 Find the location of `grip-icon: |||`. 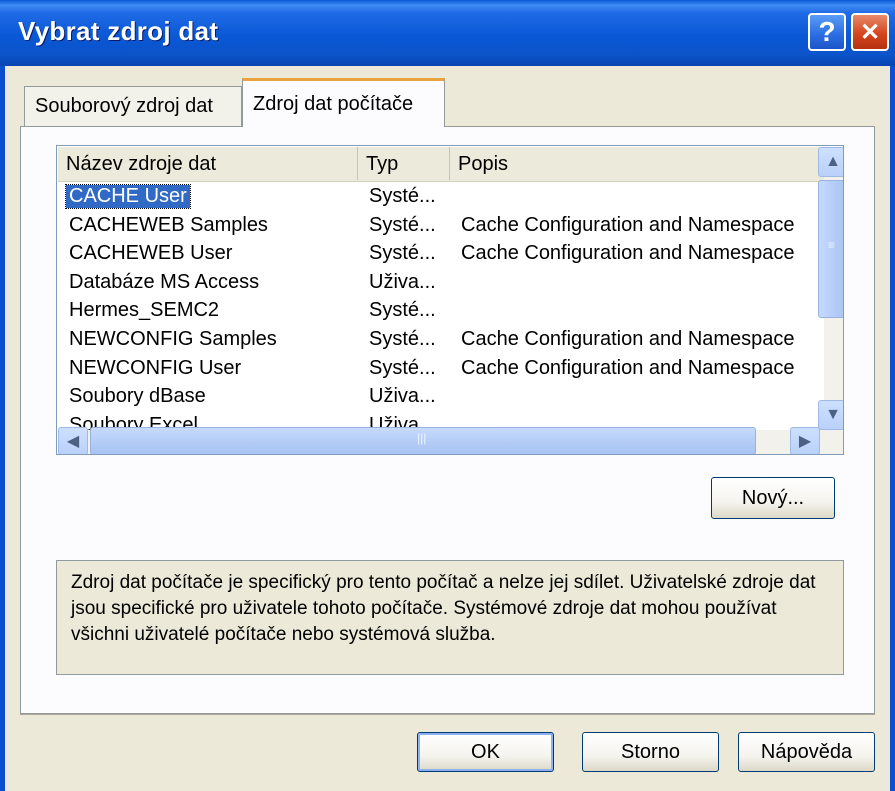

grip-icon: ||| is located at coordinates (422, 438).